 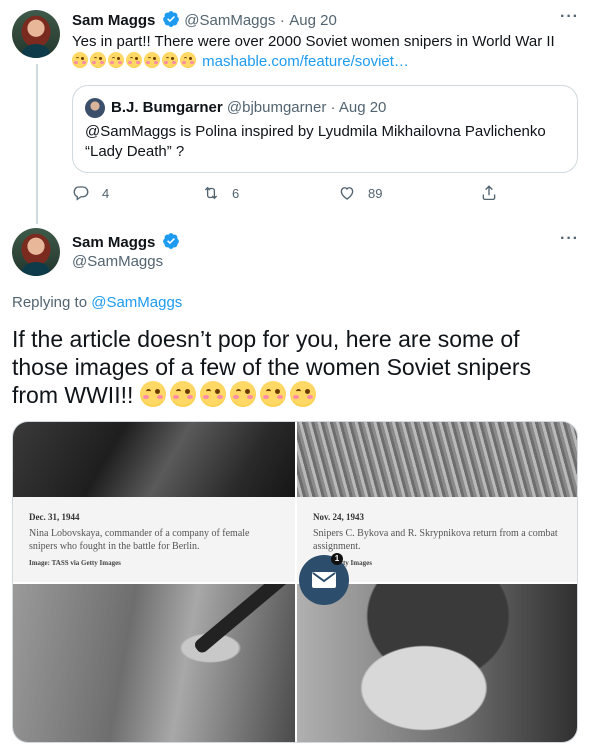 What do you see at coordinates (489, 193) in the screenshot?
I see `share-icon` at bounding box center [489, 193].